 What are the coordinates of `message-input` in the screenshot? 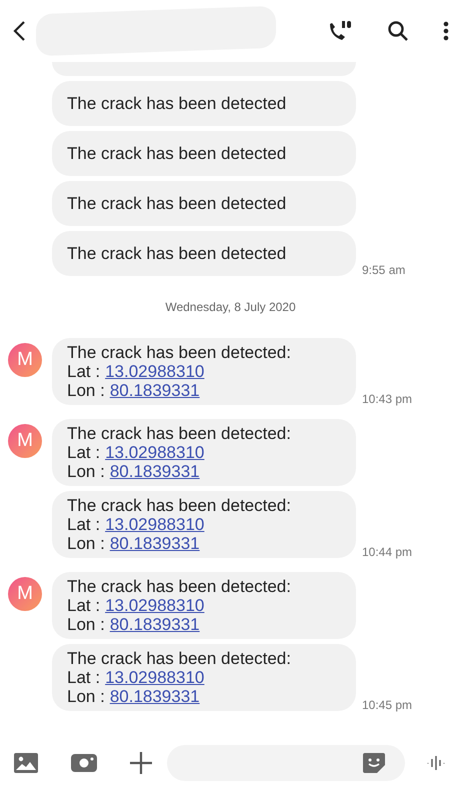 It's located at (286, 763).